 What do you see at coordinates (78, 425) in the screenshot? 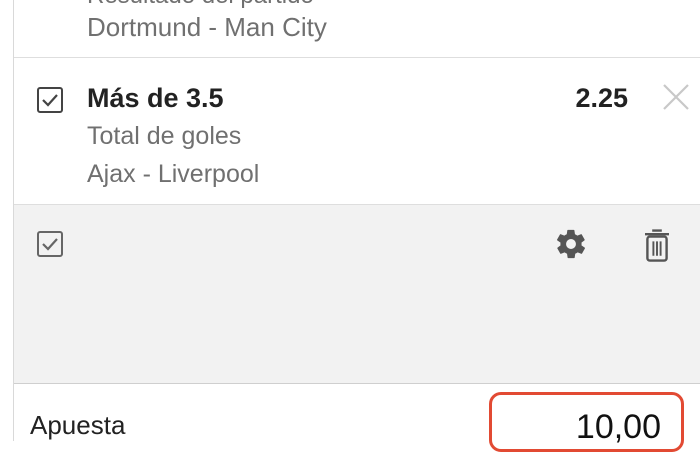
I see `stake-label: Apuesta` at bounding box center [78, 425].